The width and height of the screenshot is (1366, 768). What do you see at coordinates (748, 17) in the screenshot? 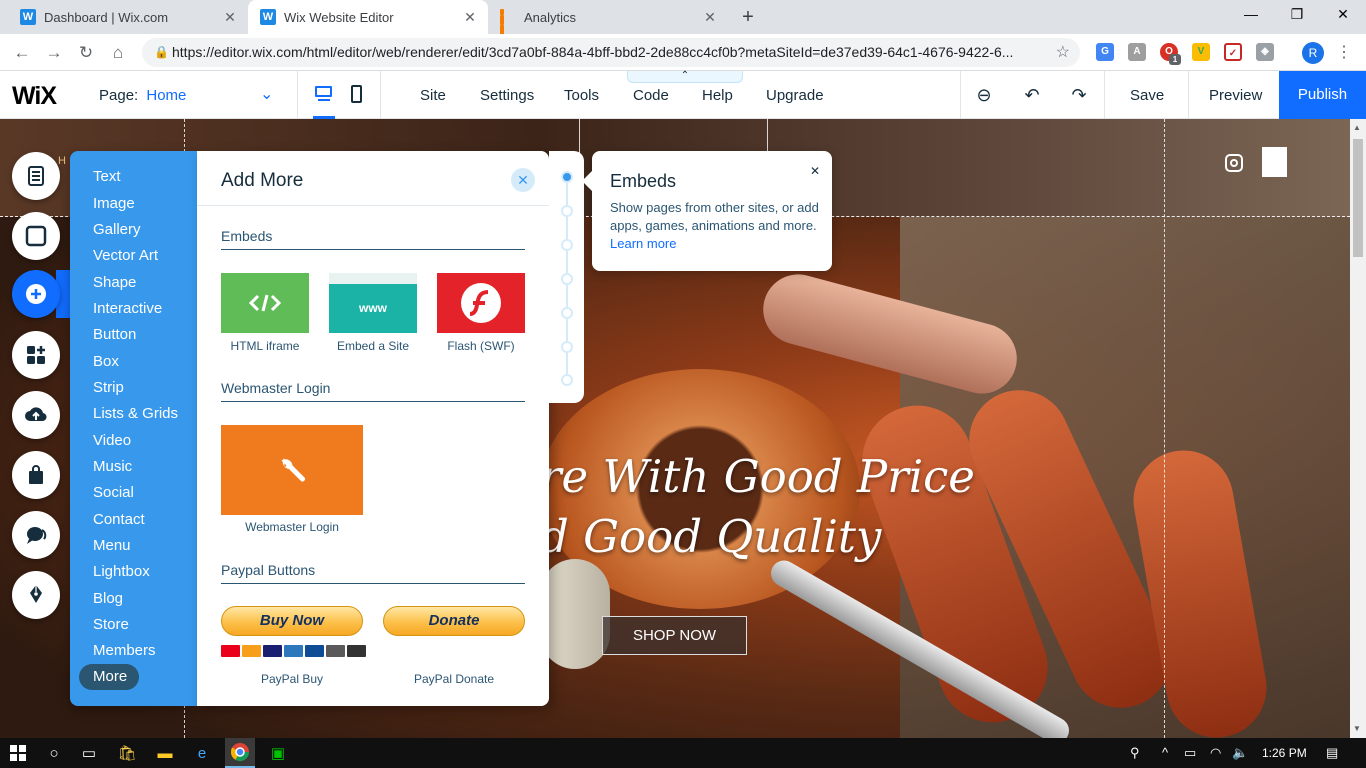
I see `new-tab-button: +` at bounding box center [748, 17].